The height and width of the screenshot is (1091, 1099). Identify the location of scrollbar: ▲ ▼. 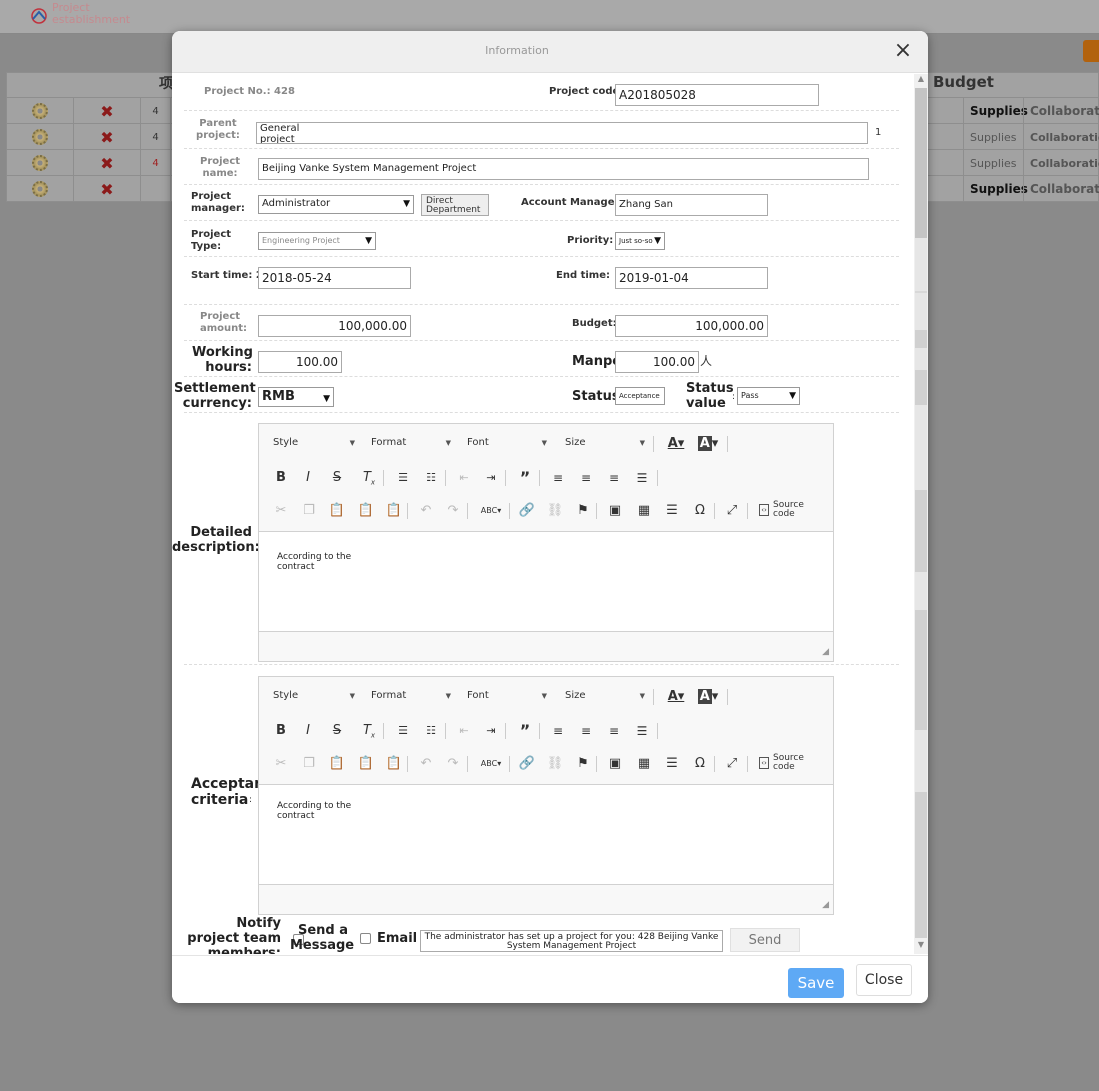
(921, 514).